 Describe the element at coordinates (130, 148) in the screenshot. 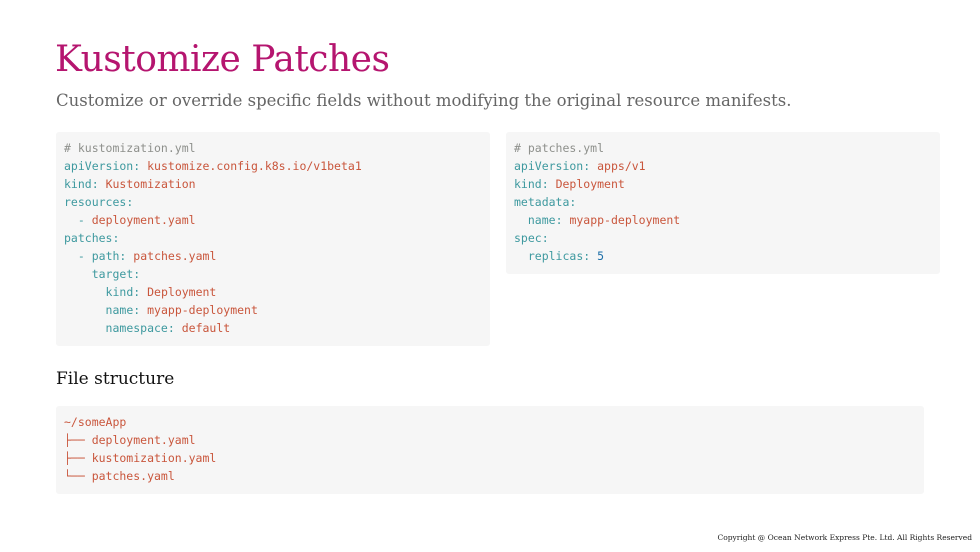

I see `code-comment: # kustomization.yml` at that location.